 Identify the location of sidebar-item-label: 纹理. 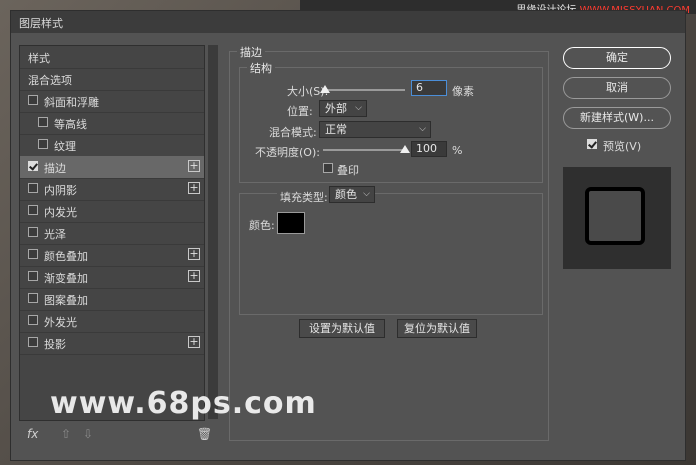
(65, 146).